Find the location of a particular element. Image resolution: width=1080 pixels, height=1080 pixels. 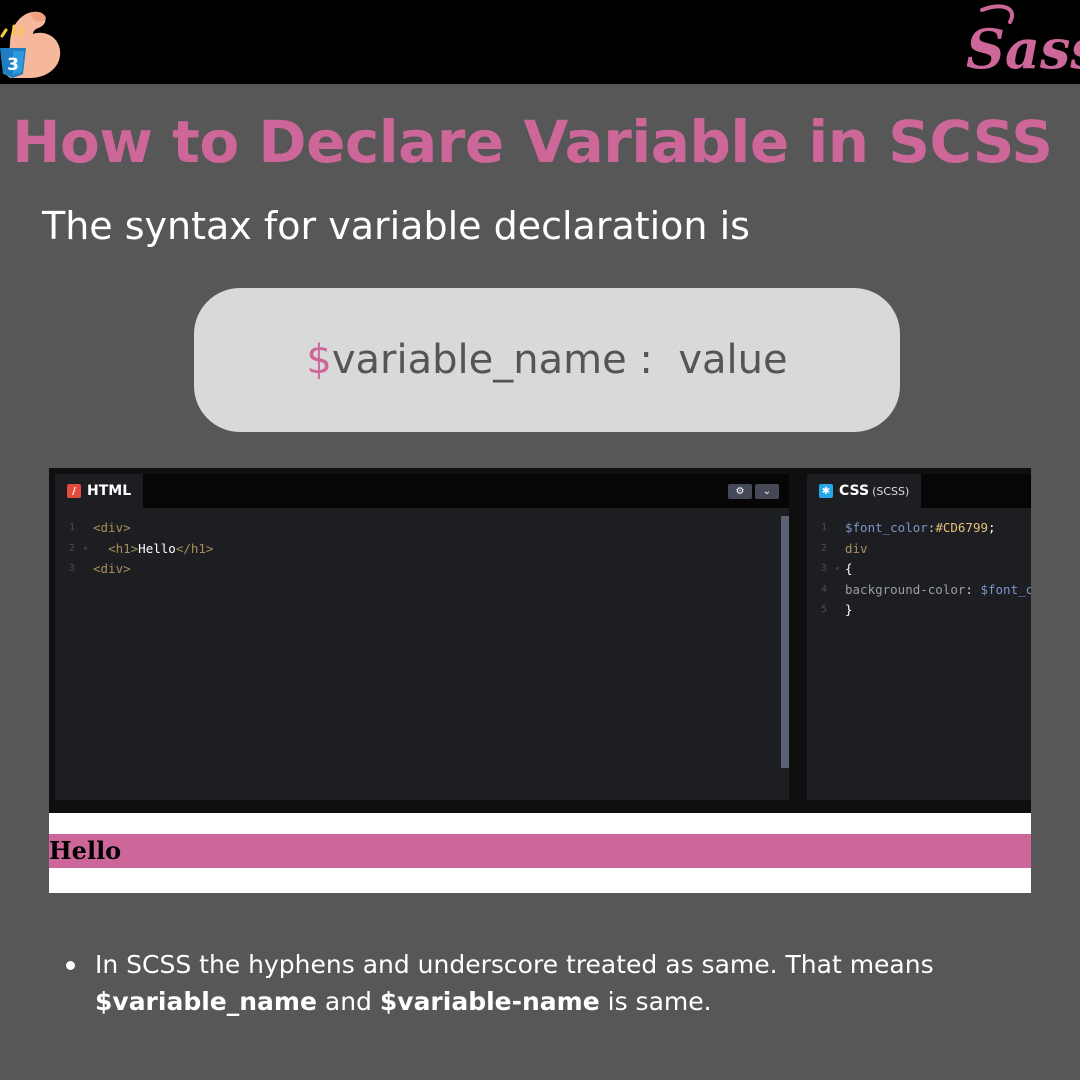

bullet-dot is located at coordinates (70, 965).